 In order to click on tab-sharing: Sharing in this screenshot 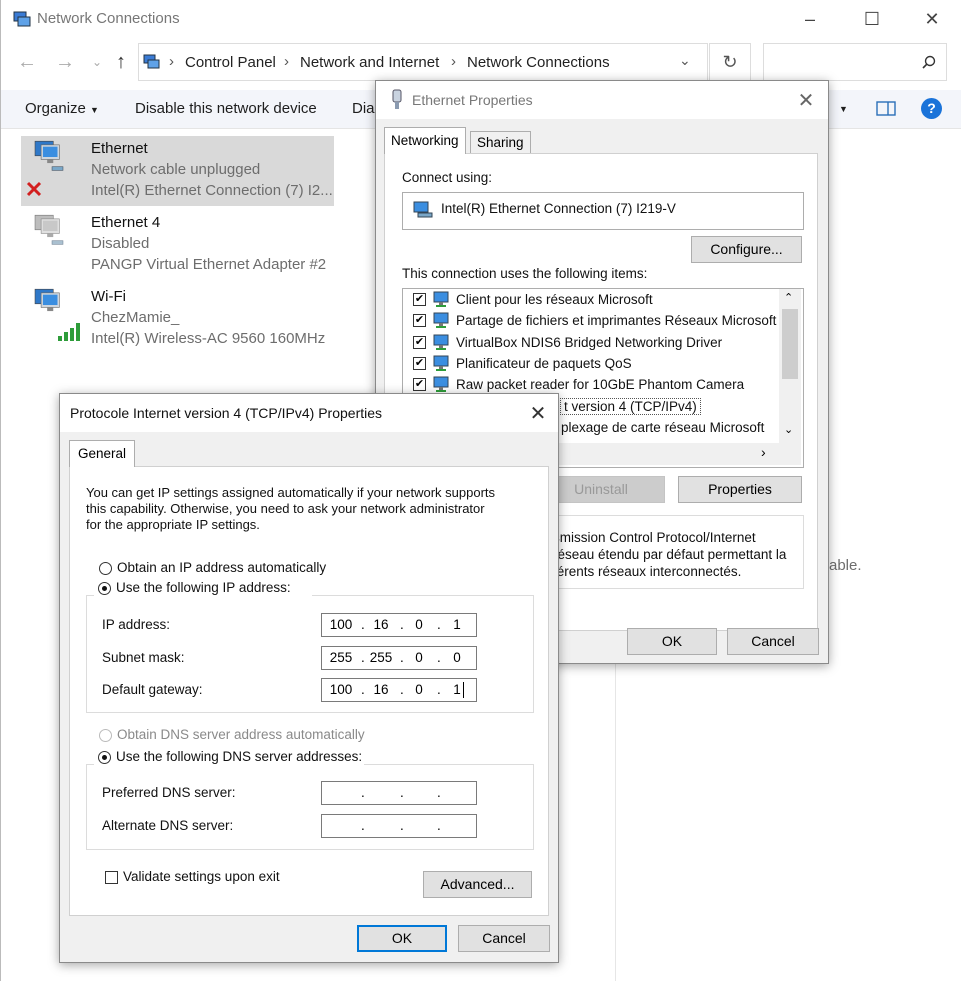, I will do `click(500, 142)`.